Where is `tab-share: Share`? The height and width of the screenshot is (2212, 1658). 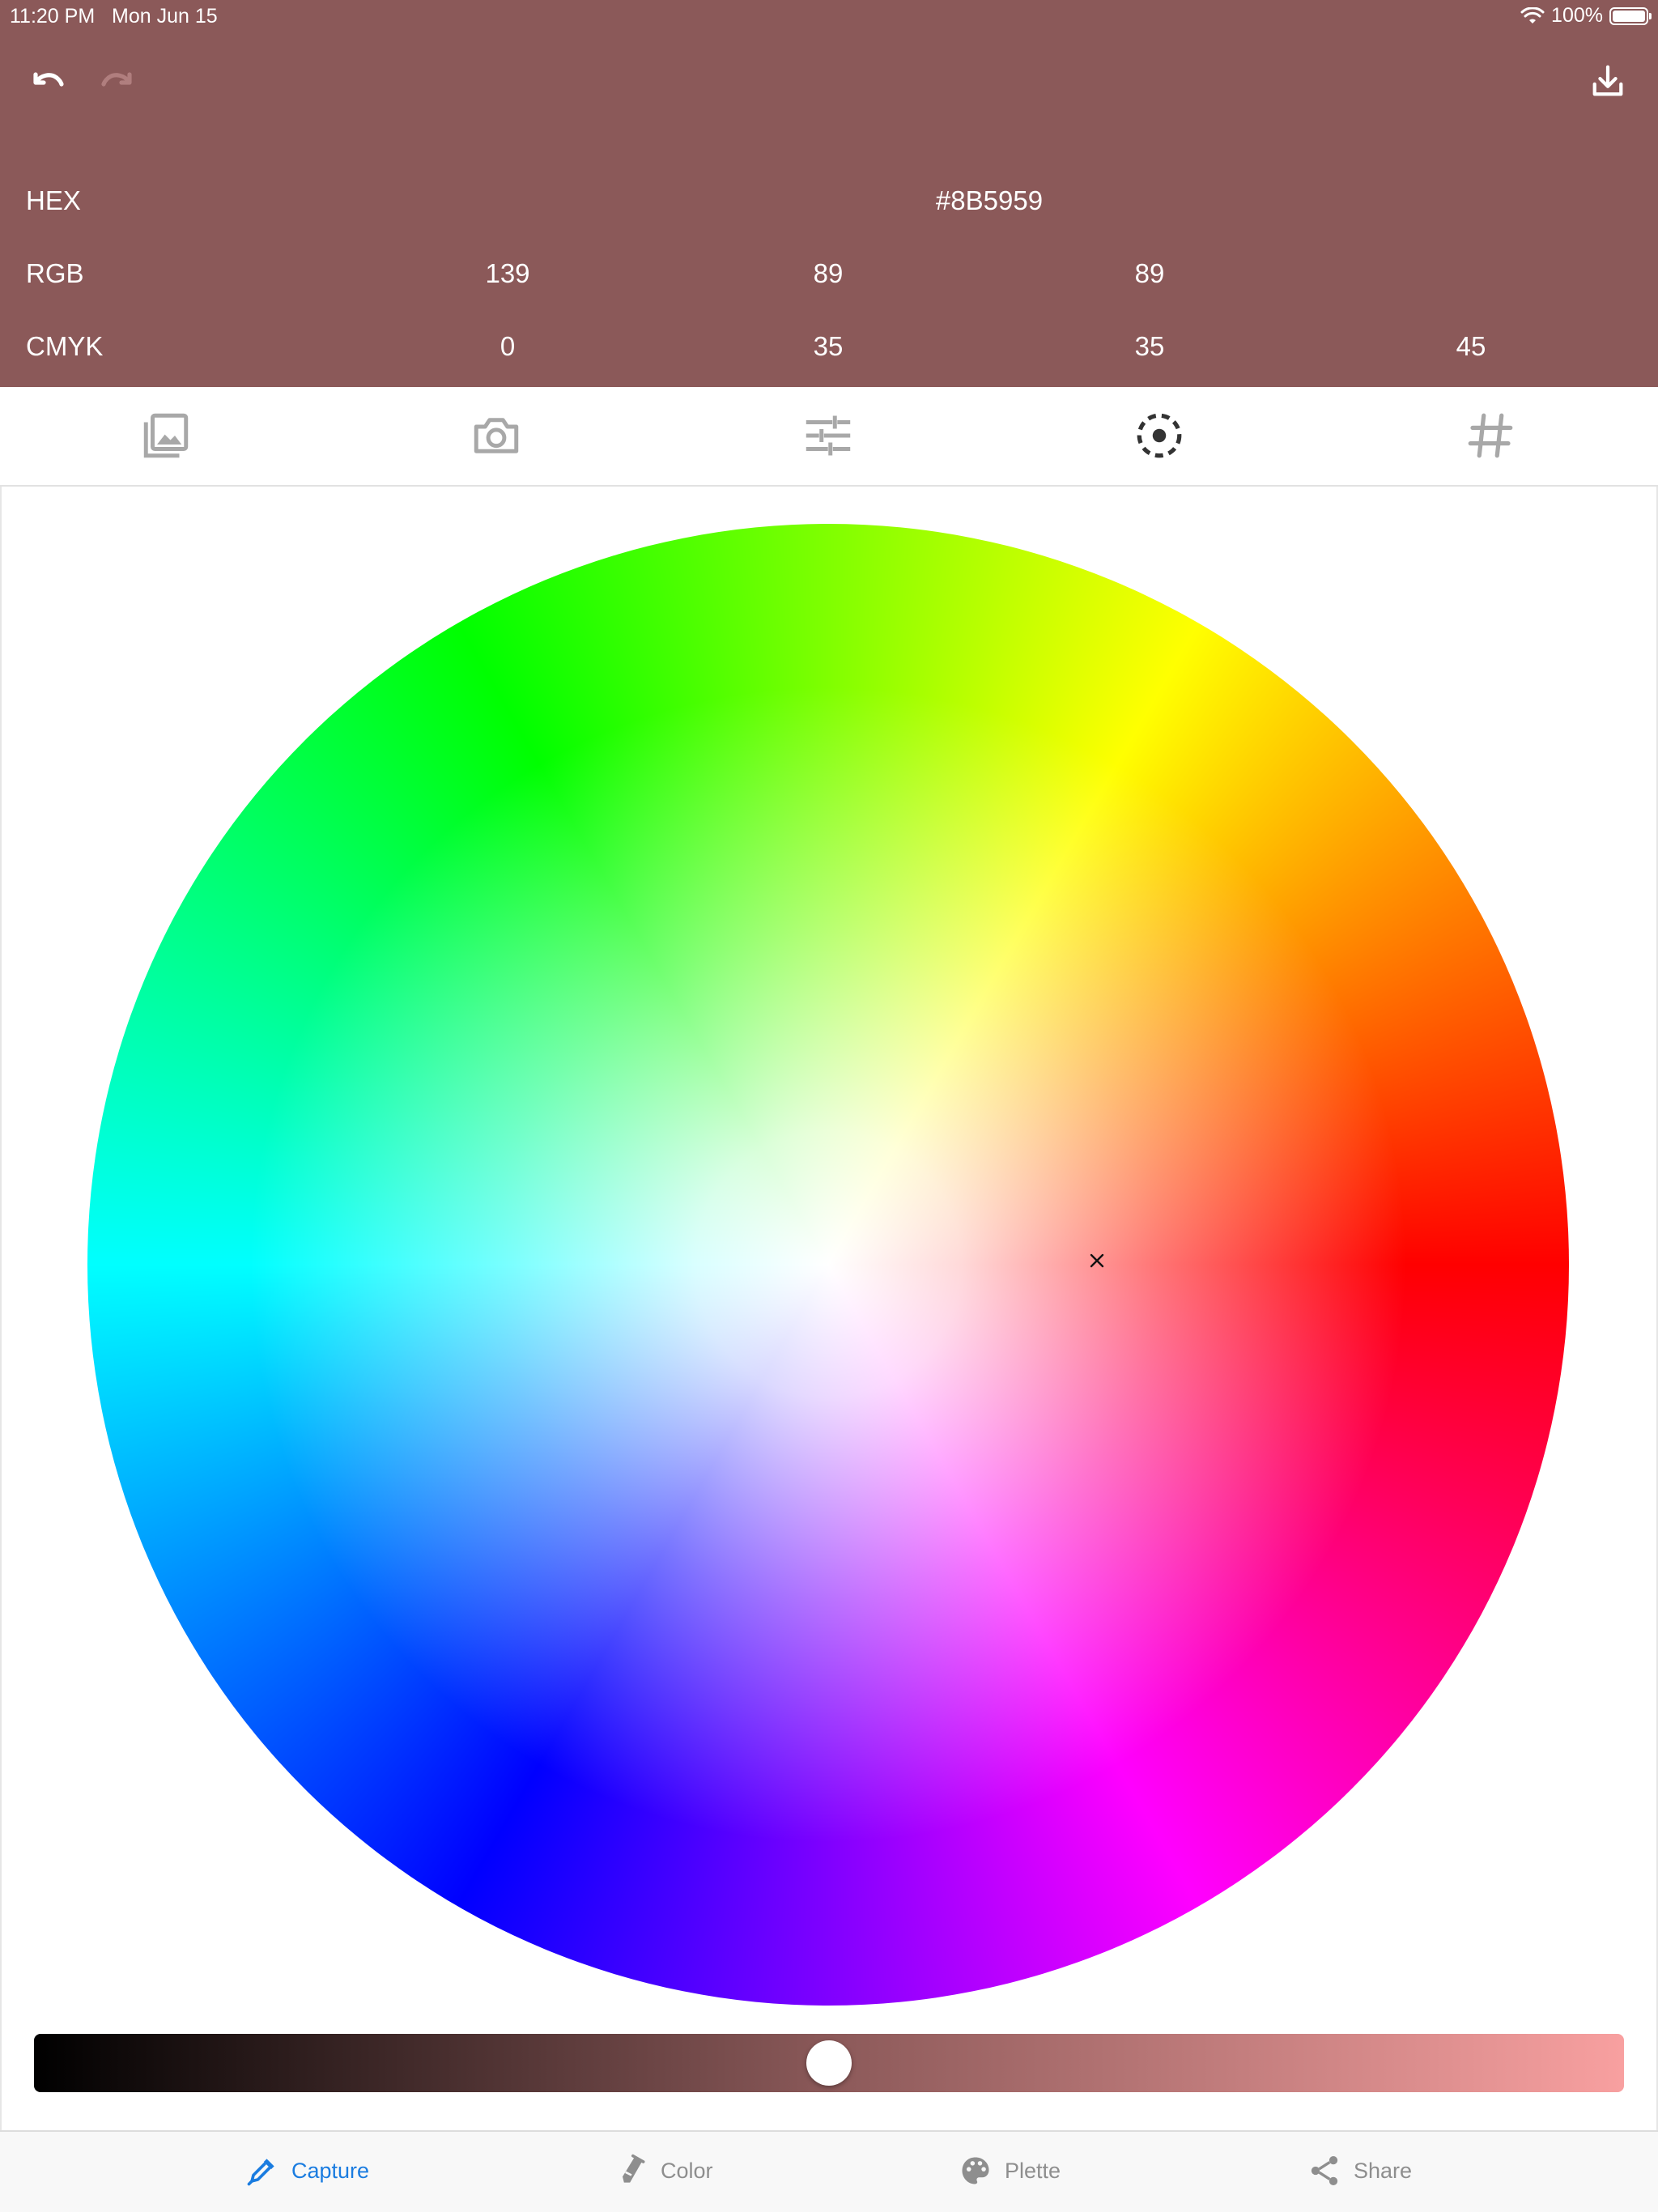 tab-share: Share is located at coordinates (1359, 2171).